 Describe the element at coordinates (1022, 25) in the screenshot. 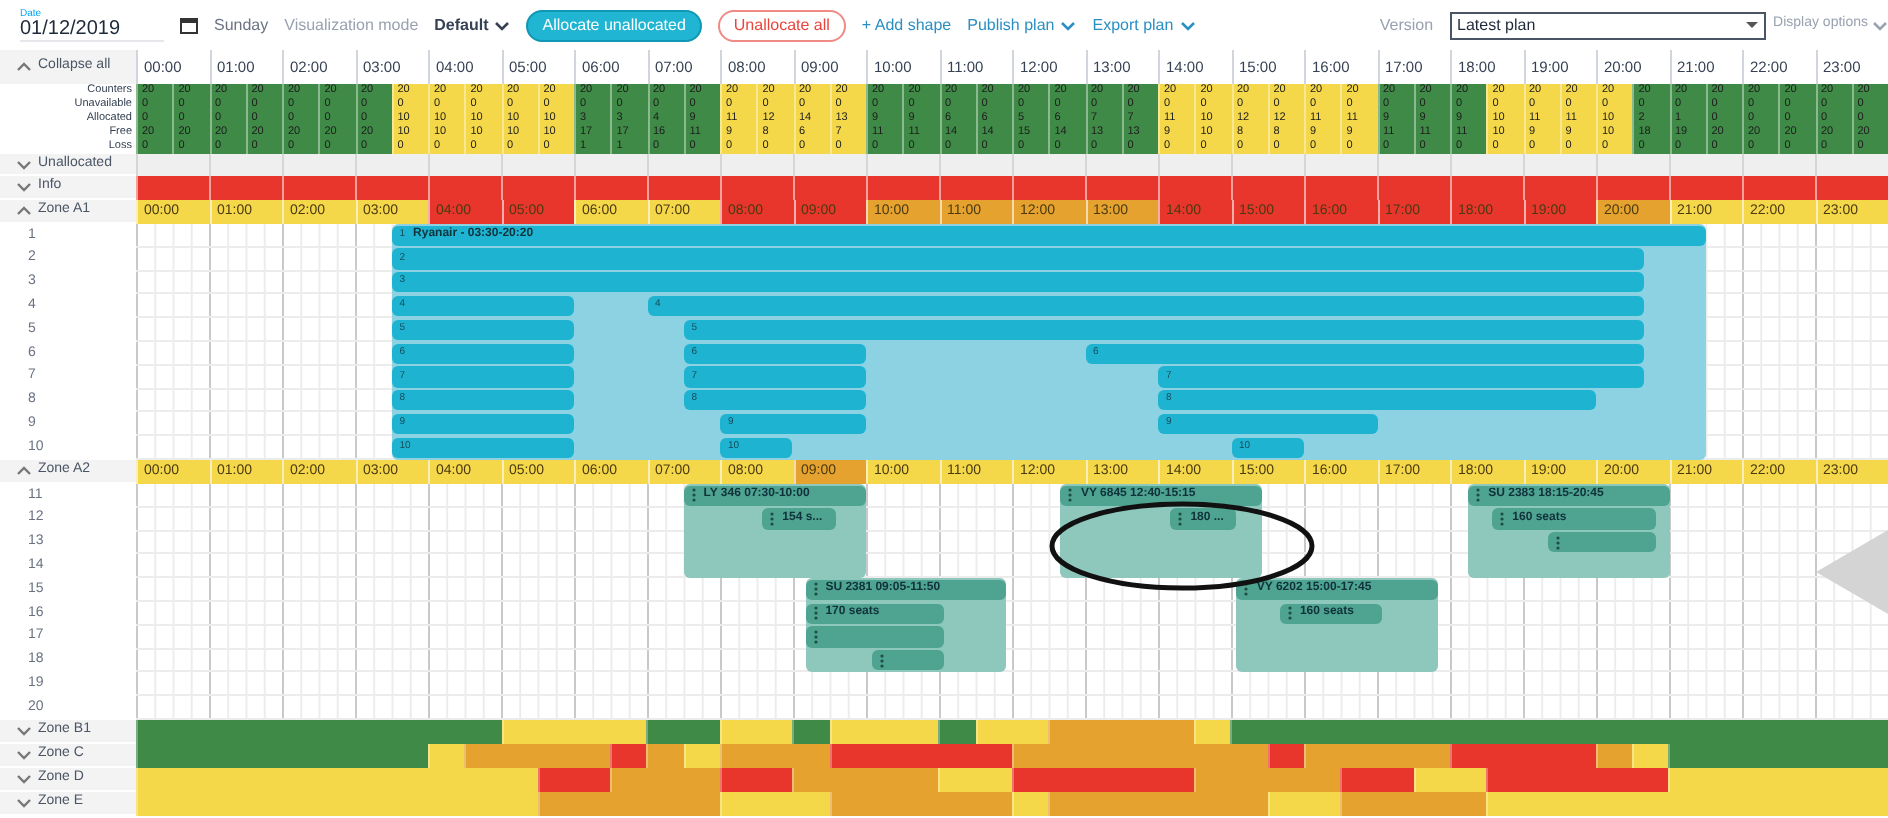

I see `publish-plan-button: Publish plan` at that location.